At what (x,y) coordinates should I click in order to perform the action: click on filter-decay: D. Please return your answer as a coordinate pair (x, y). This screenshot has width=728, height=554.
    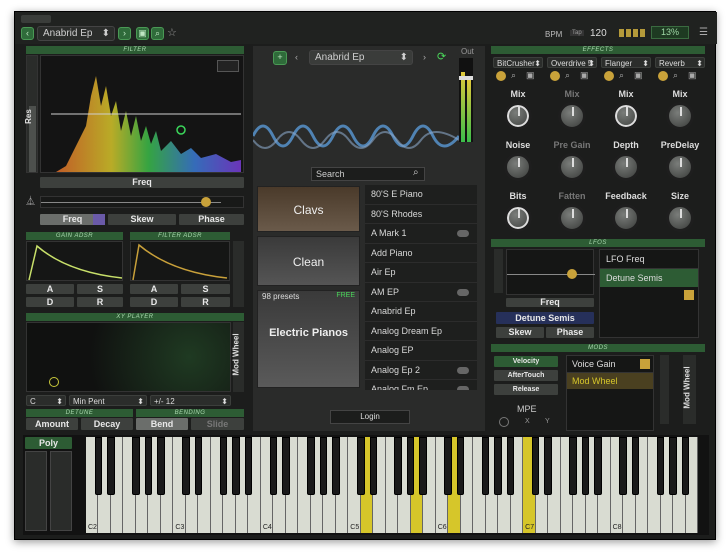
    Looking at the image, I should click on (154, 302).